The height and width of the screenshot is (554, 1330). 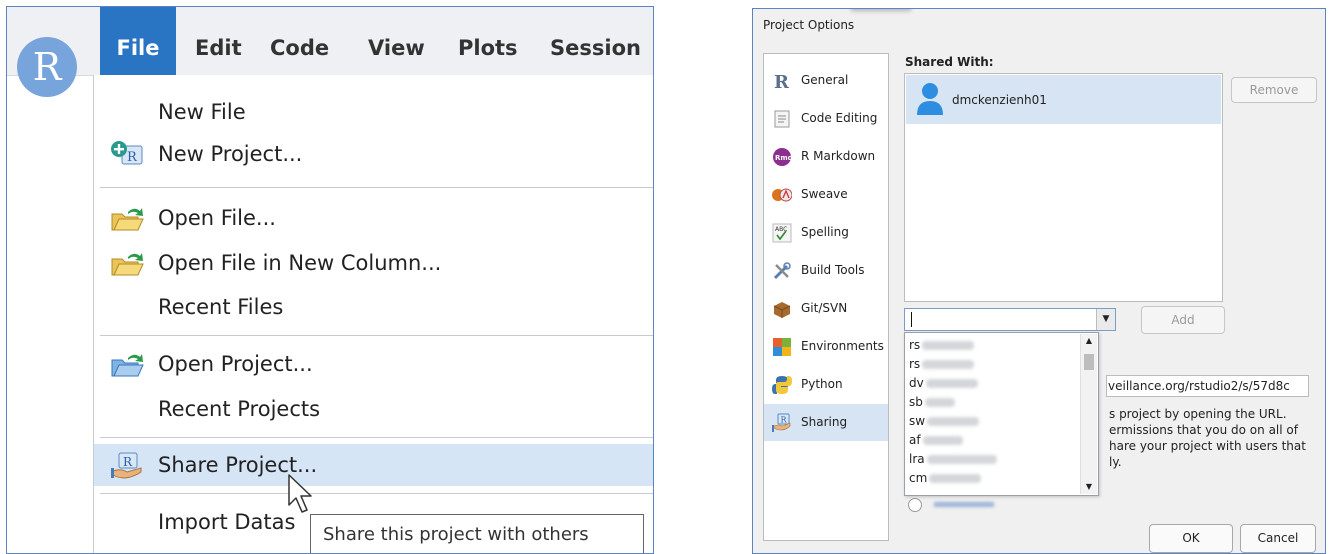 What do you see at coordinates (1063, 187) in the screenshot?
I see `shared-with-list: dmckenzienh01` at bounding box center [1063, 187].